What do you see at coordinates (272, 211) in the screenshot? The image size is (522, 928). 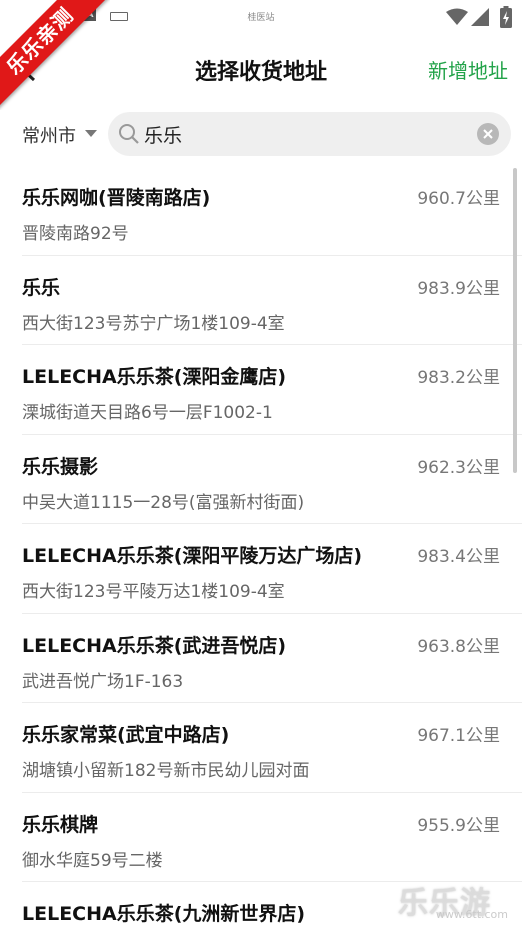 I see `result-row: 乐乐网咖(晋陵南路店) 960.7公里 晋陵南路92号` at bounding box center [272, 211].